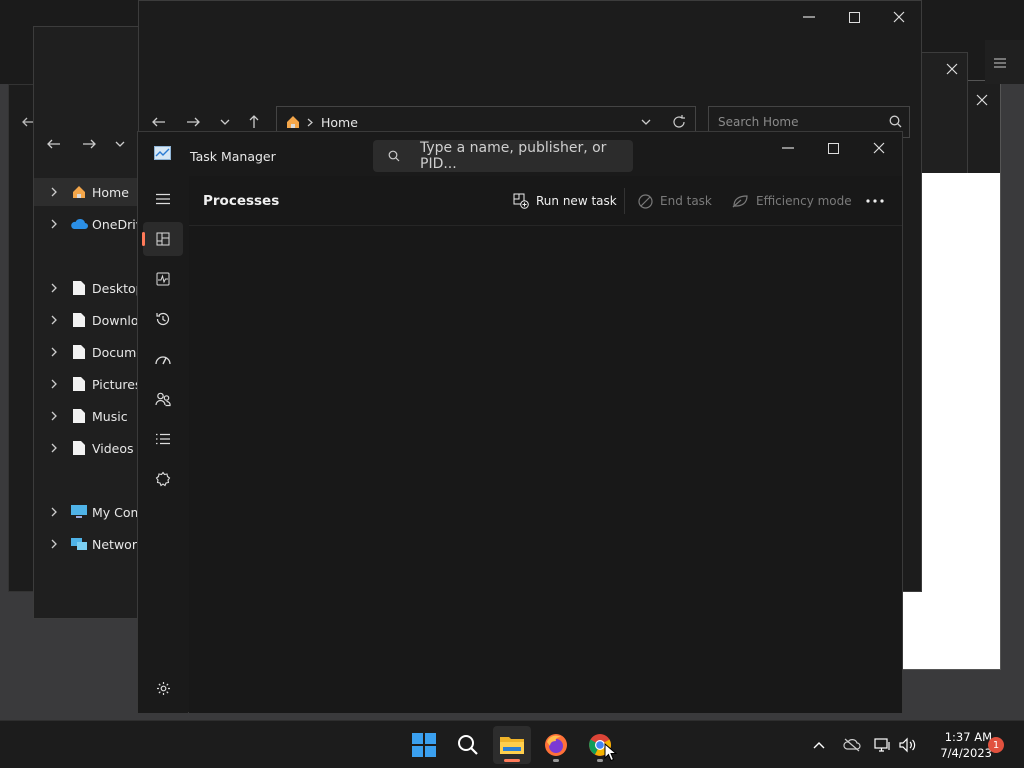 This screenshot has height=768, width=1024. What do you see at coordinates (163, 439) in the screenshot?
I see `nav-details-icon` at bounding box center [163, 439].